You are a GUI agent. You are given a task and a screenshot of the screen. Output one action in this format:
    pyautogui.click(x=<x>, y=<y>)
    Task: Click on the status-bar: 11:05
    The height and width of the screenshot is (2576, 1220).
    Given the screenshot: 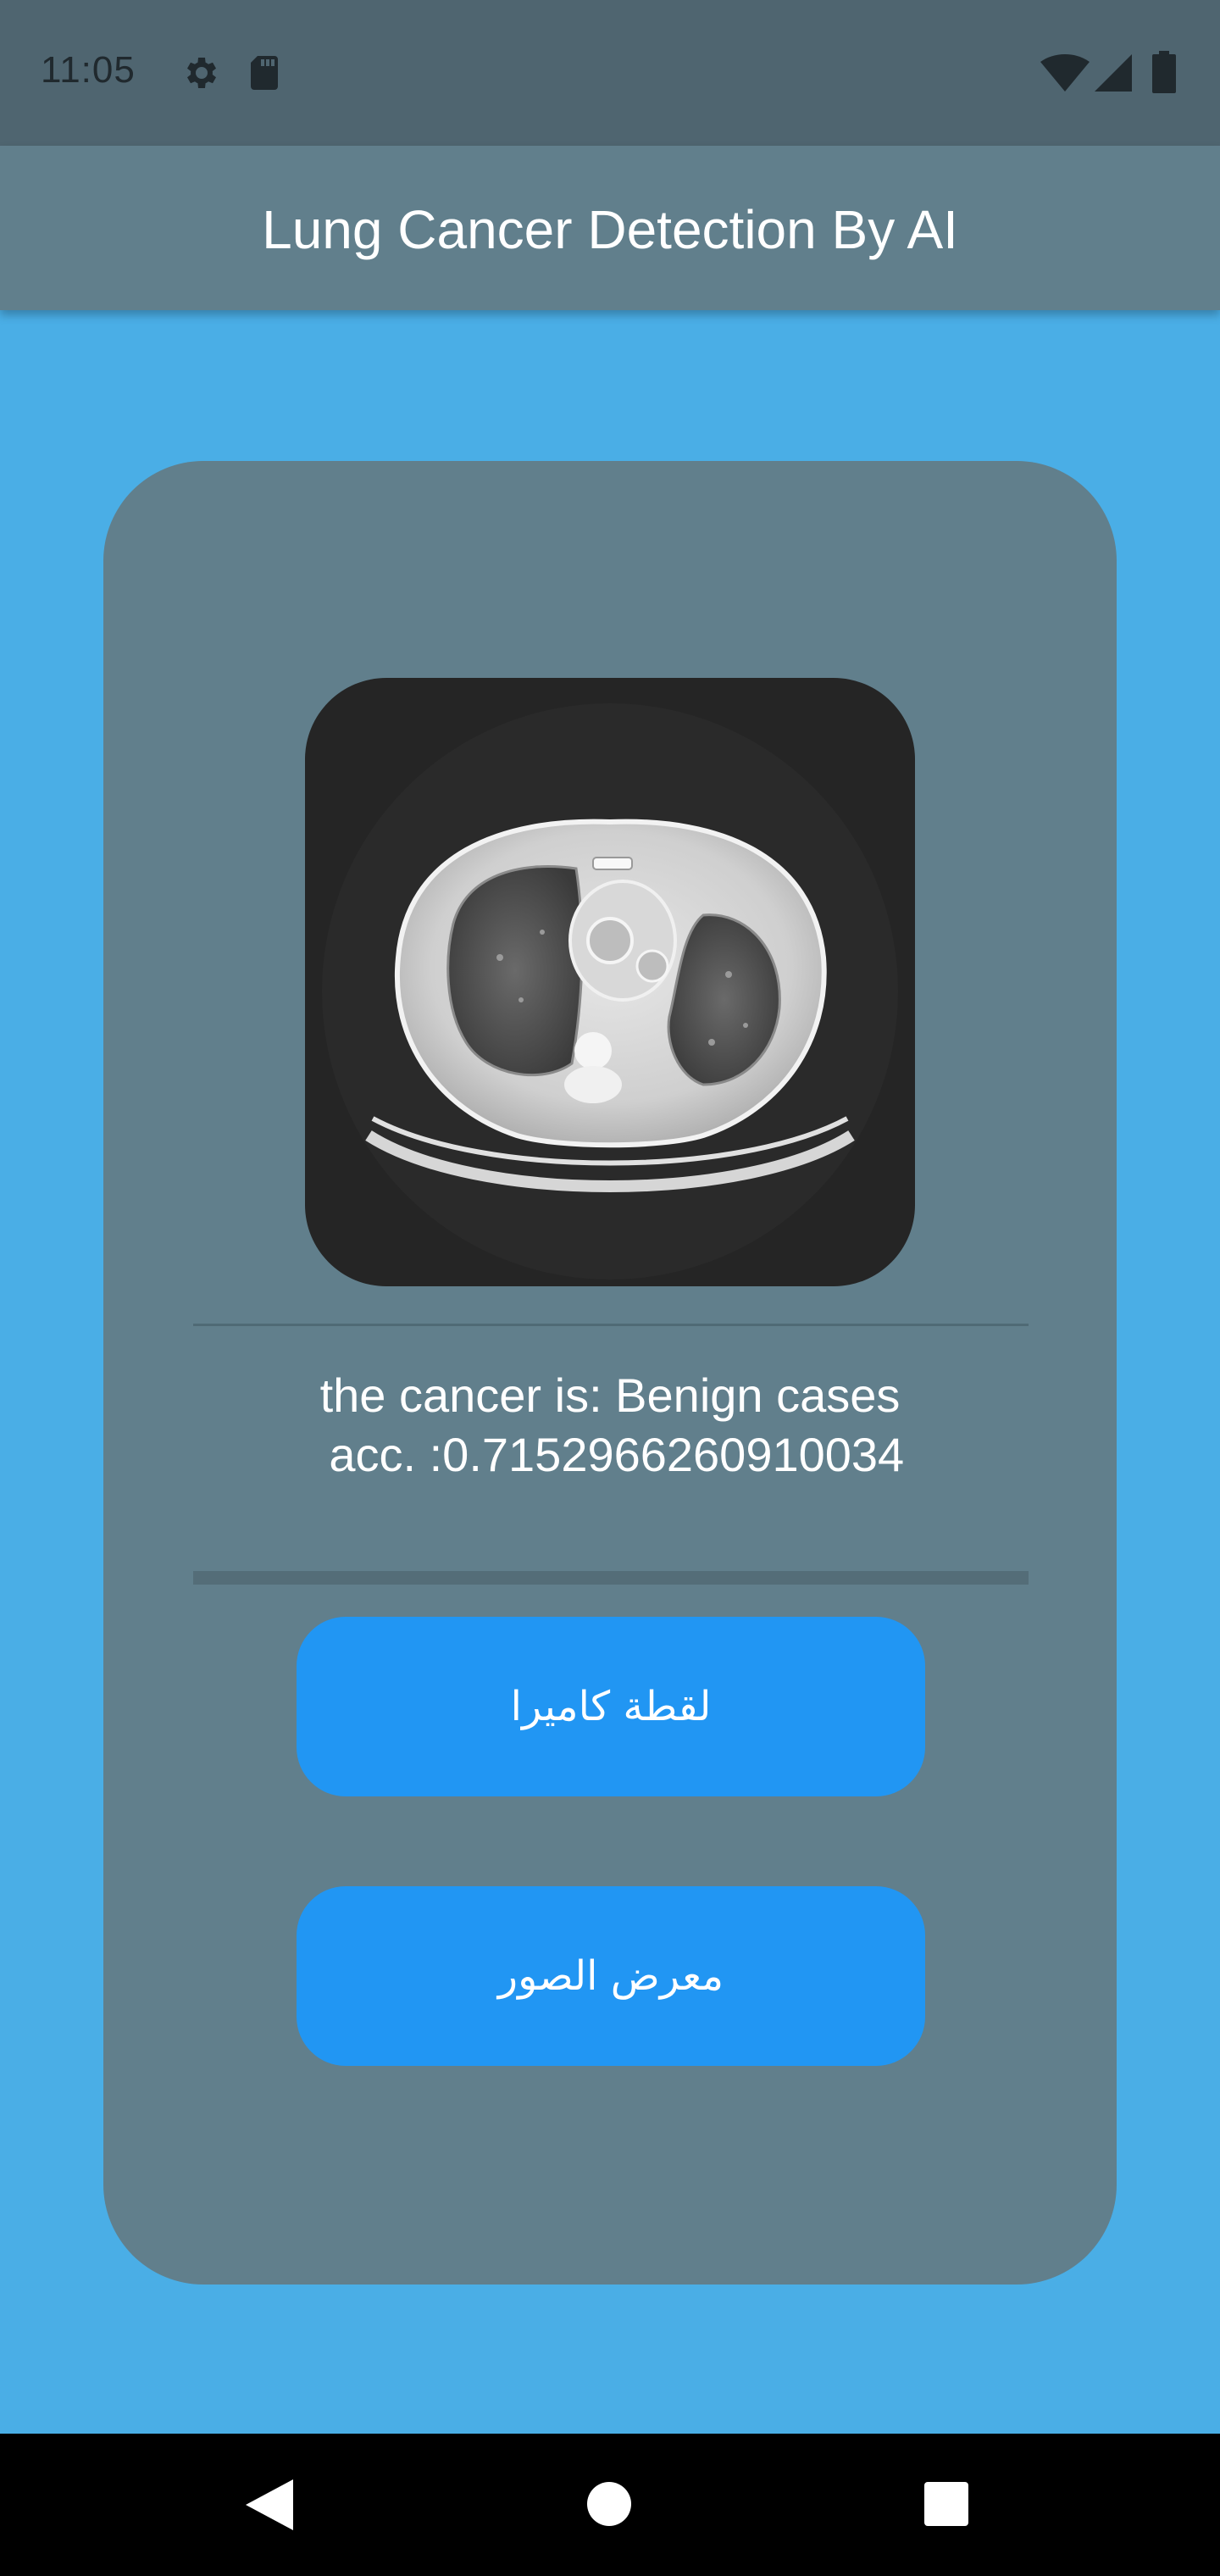 What is the action you would take?
    pyautogui.click(x=610, y=73)
    